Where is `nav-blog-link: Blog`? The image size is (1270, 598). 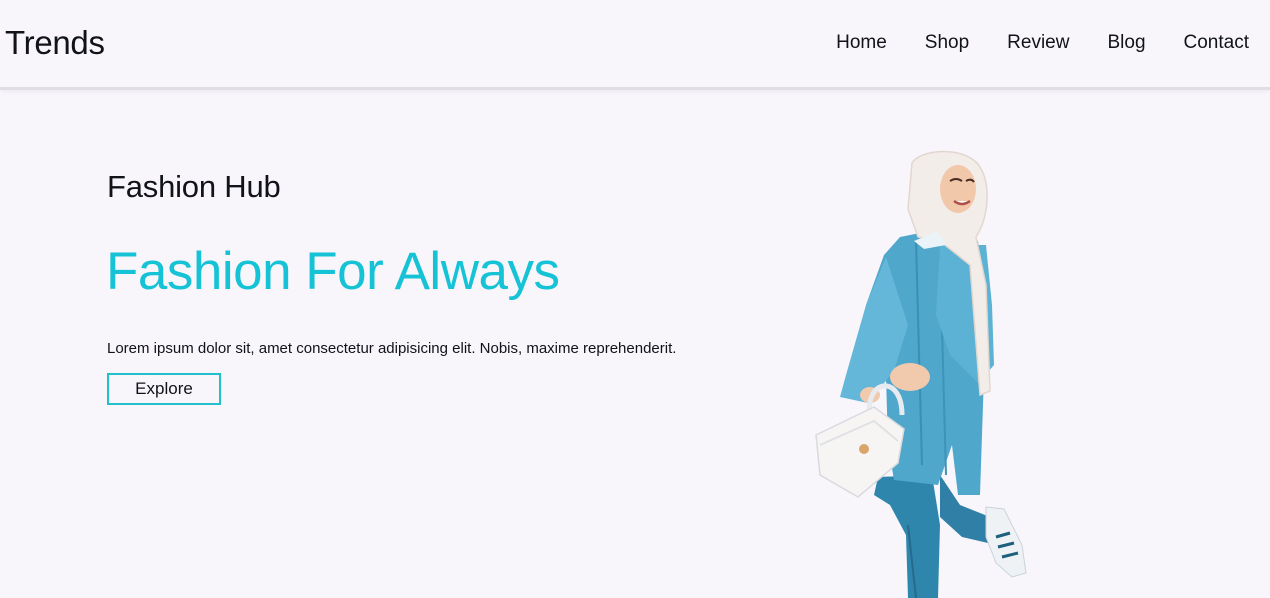 nav-blog-link: Blog is located at coordinates (1126, 43).